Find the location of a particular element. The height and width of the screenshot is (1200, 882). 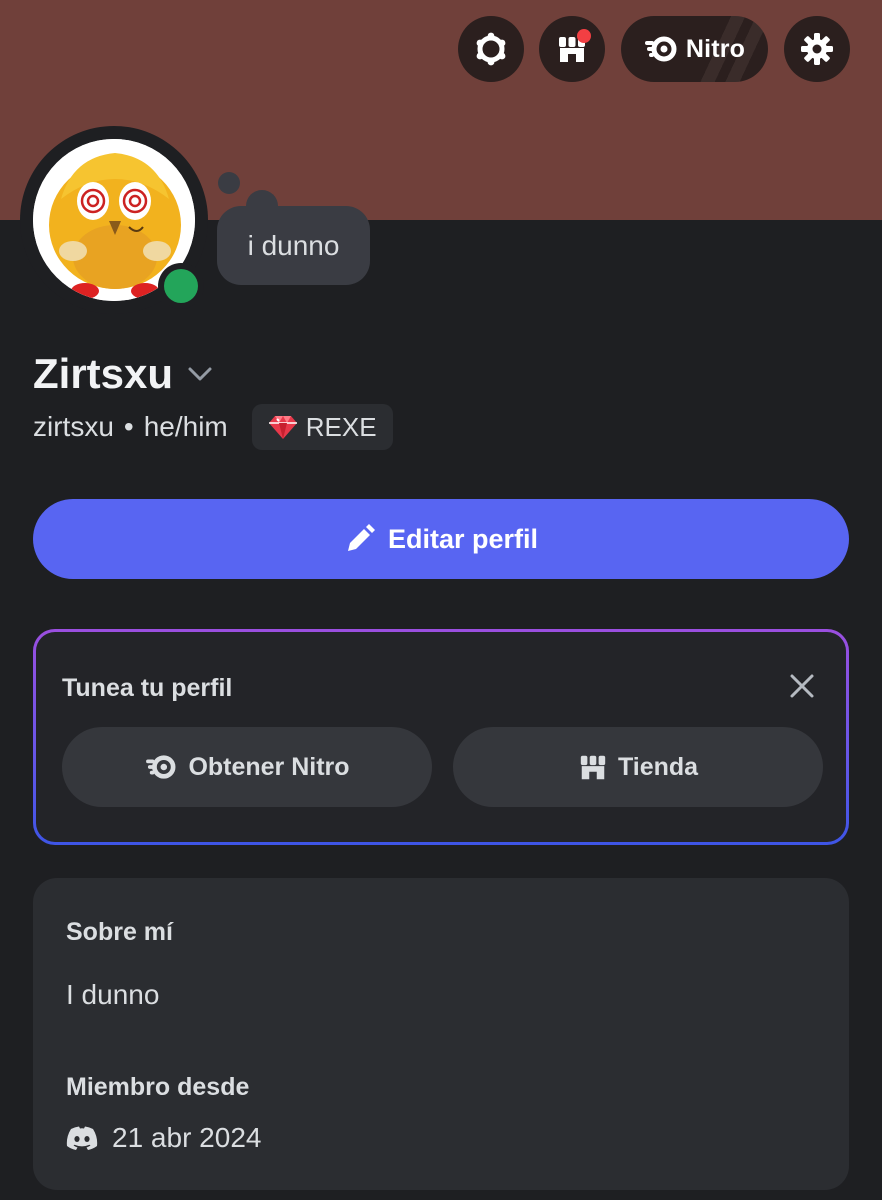

tune-profile-title: Tunea tu perfil is located at coordinates (147, 688).